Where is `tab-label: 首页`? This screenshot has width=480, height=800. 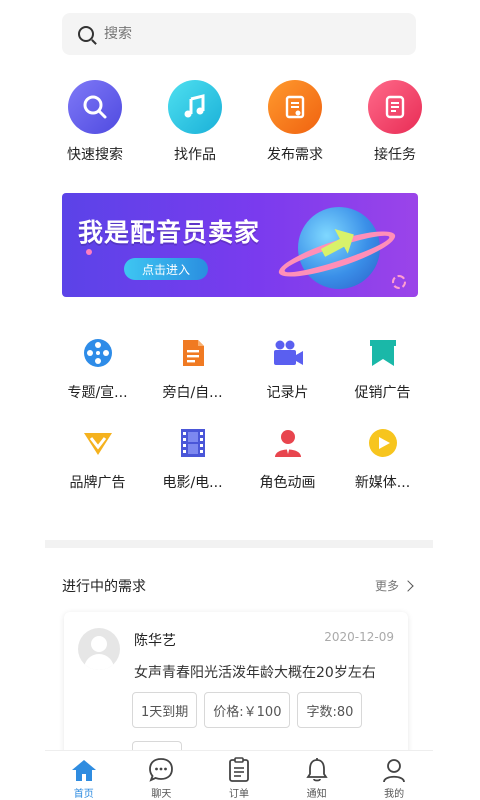
tab-label: 首页 is located at coordinates (83, 794).